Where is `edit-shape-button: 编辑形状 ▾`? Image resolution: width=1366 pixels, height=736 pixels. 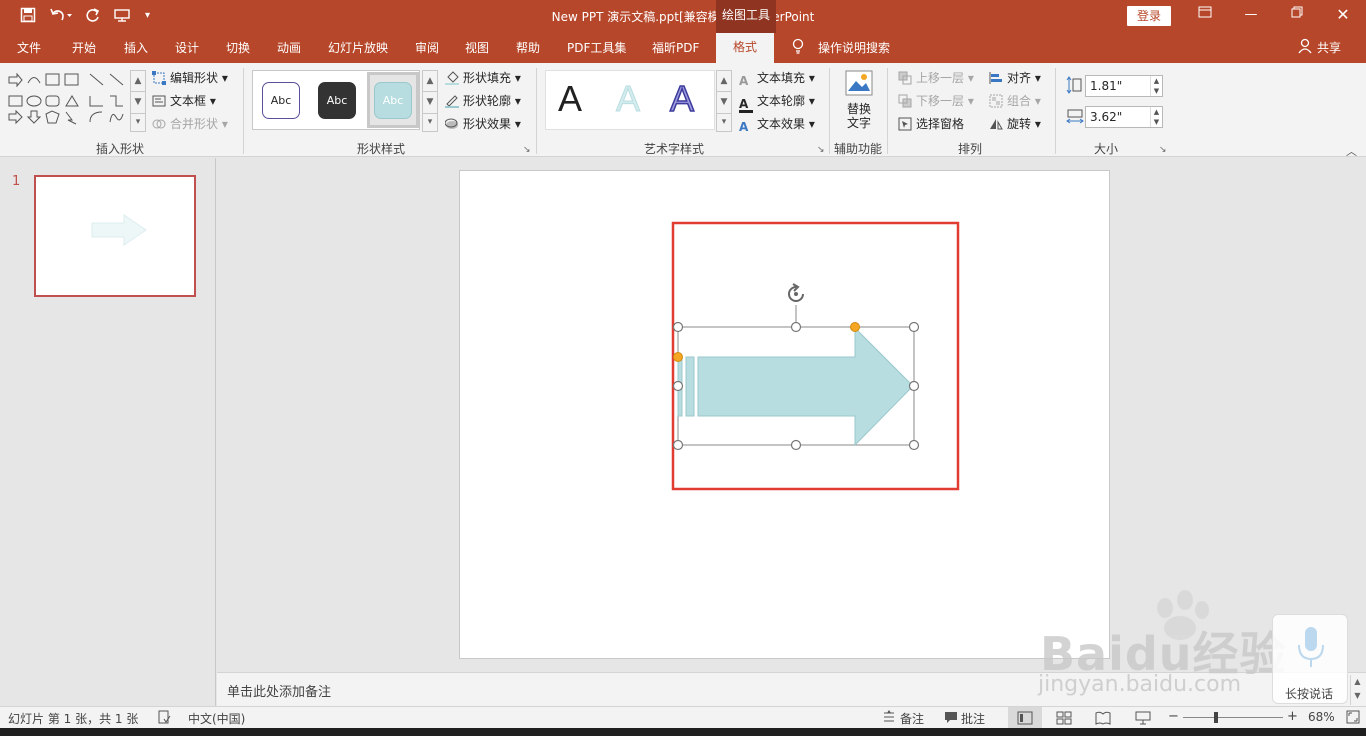 edit-shape-button: 编辑形状 ▾ is located at coordinates (190, 78).